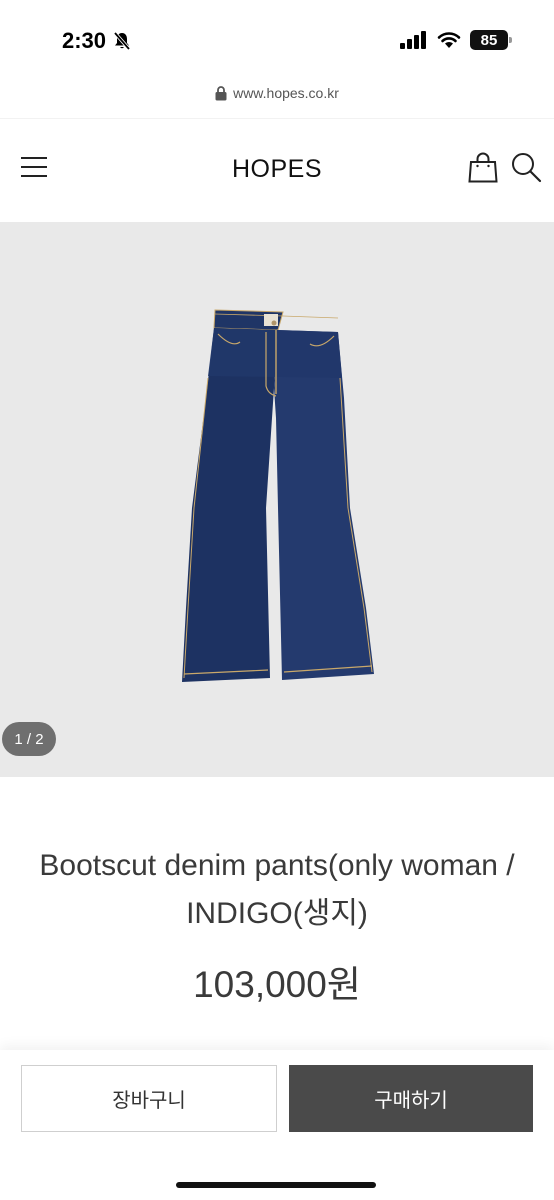 This screenshot has height=1200, width=554. I want to click on buy-now-button: 구매하기, so click(411, 1098).